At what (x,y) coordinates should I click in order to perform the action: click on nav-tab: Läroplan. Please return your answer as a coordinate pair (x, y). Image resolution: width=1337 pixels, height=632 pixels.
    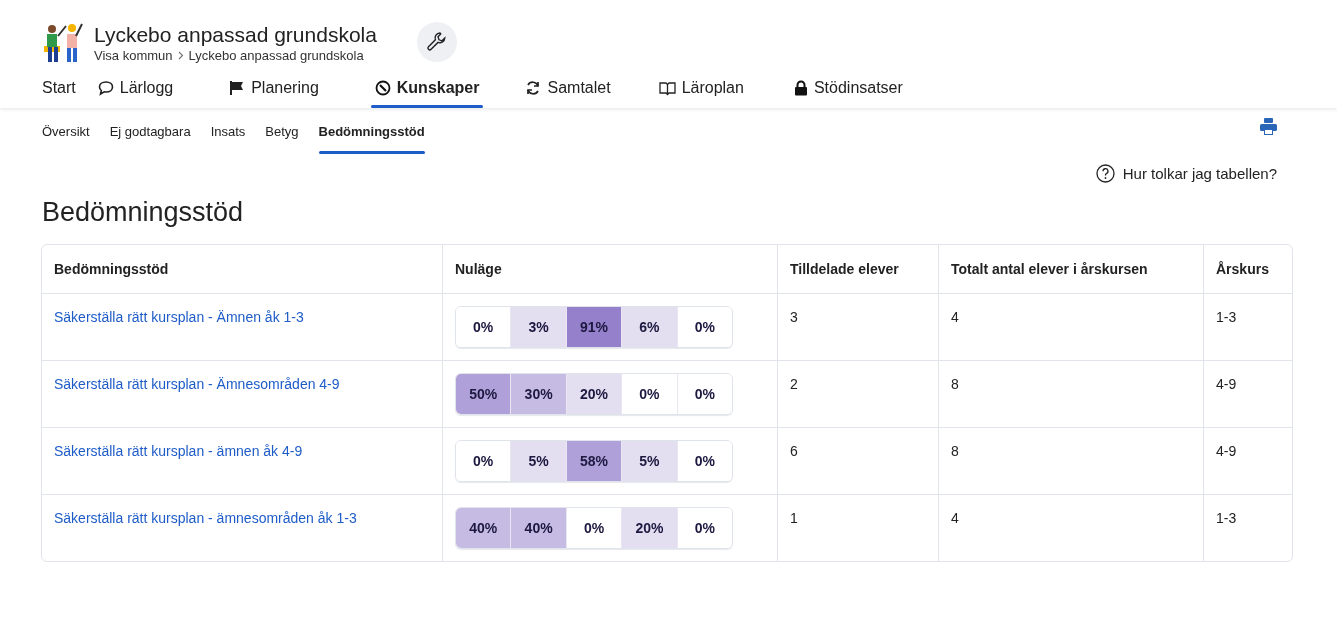
    Looking at the image, I should click on (701, 88).